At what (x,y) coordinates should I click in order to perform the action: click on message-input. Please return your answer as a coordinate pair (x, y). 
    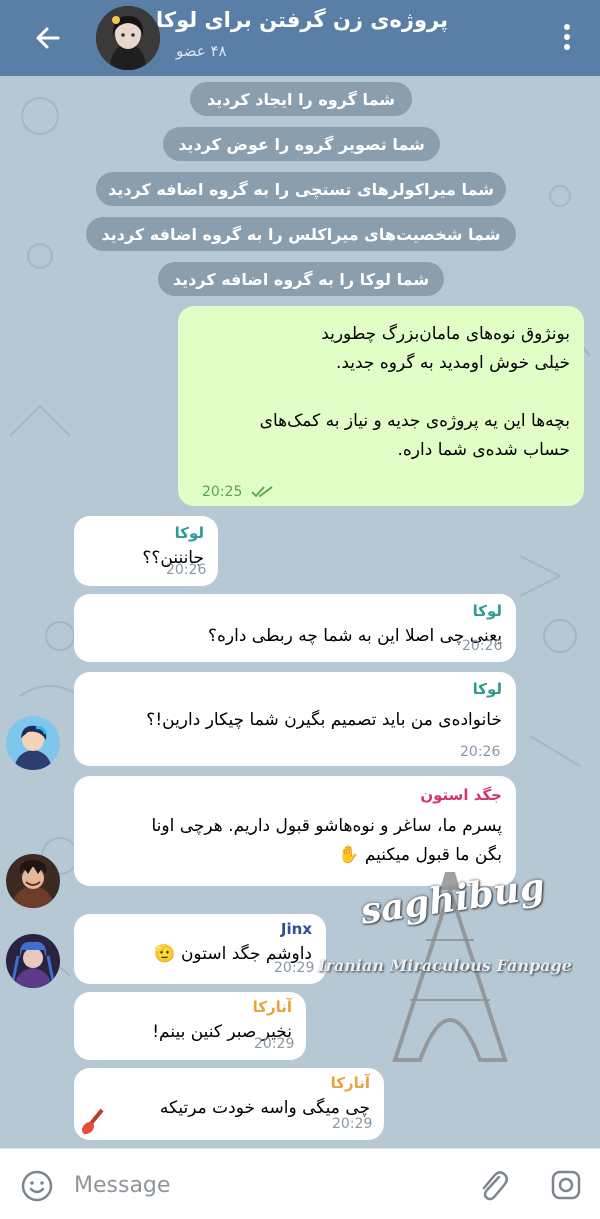
    Looking at the image, I should click on (264, 1185).